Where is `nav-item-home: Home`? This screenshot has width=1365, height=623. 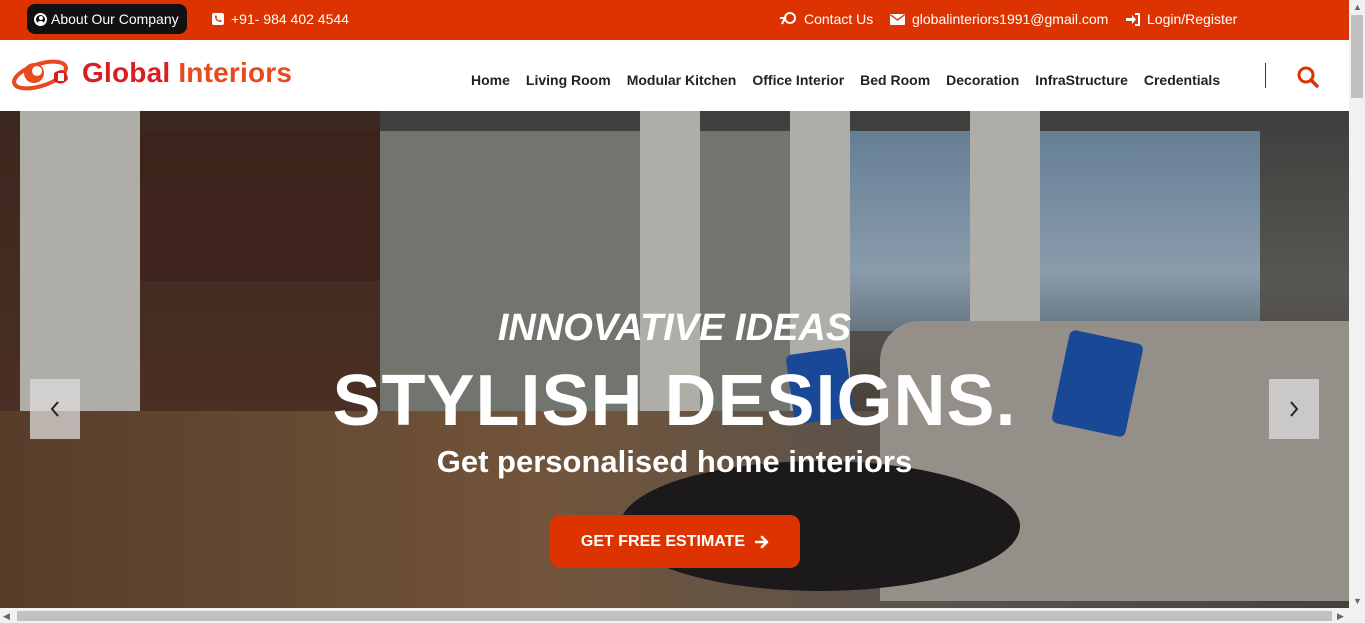
nav-item-home: Home is located at coordinates (490, 80).